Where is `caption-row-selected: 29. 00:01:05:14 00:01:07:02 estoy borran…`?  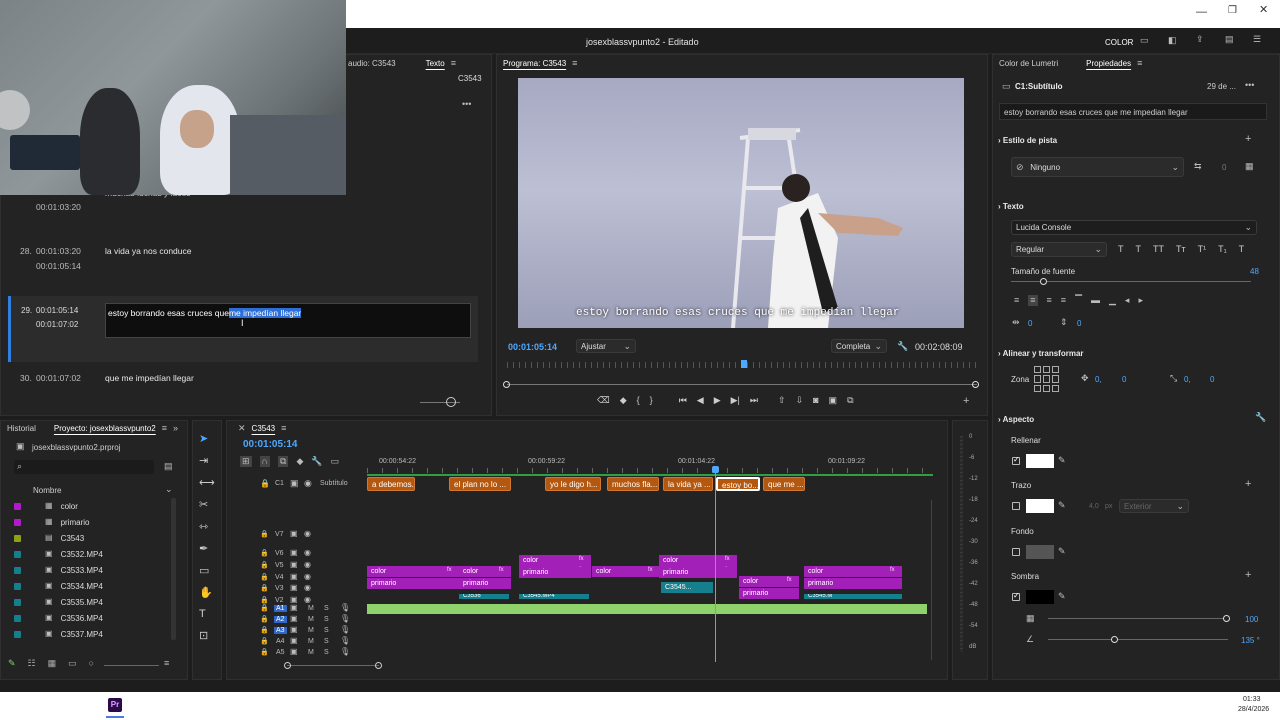 caption-row-selected: 29. 00:01:05:14 00:01:07:02 estoy borran… is located at coordinates (243, 329).